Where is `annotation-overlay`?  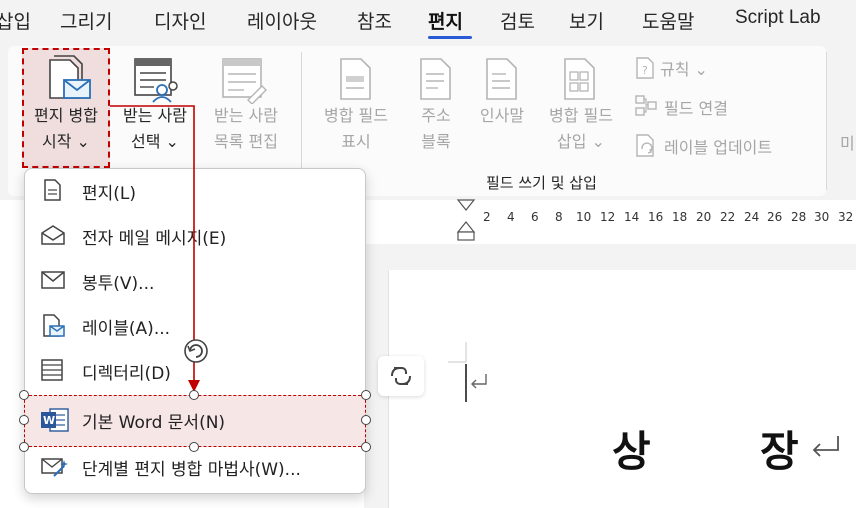 annotation-overlay is located at coordinates (159, 248).